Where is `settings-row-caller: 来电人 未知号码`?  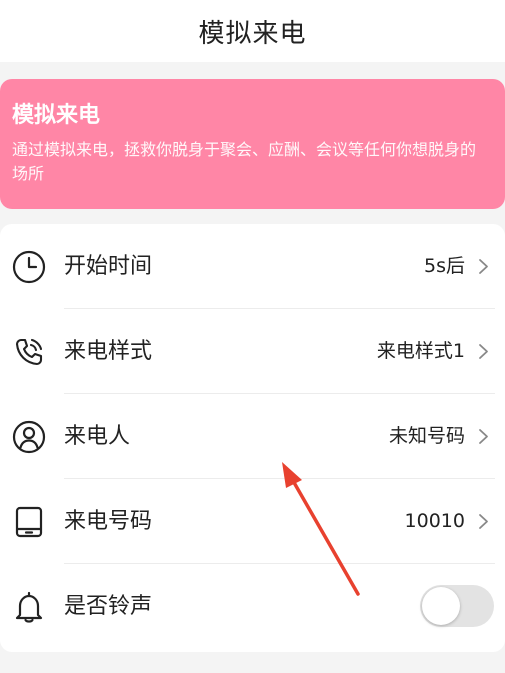 settings-row-caller: 来电人 未知号码 is located at coordinates (252, 436).